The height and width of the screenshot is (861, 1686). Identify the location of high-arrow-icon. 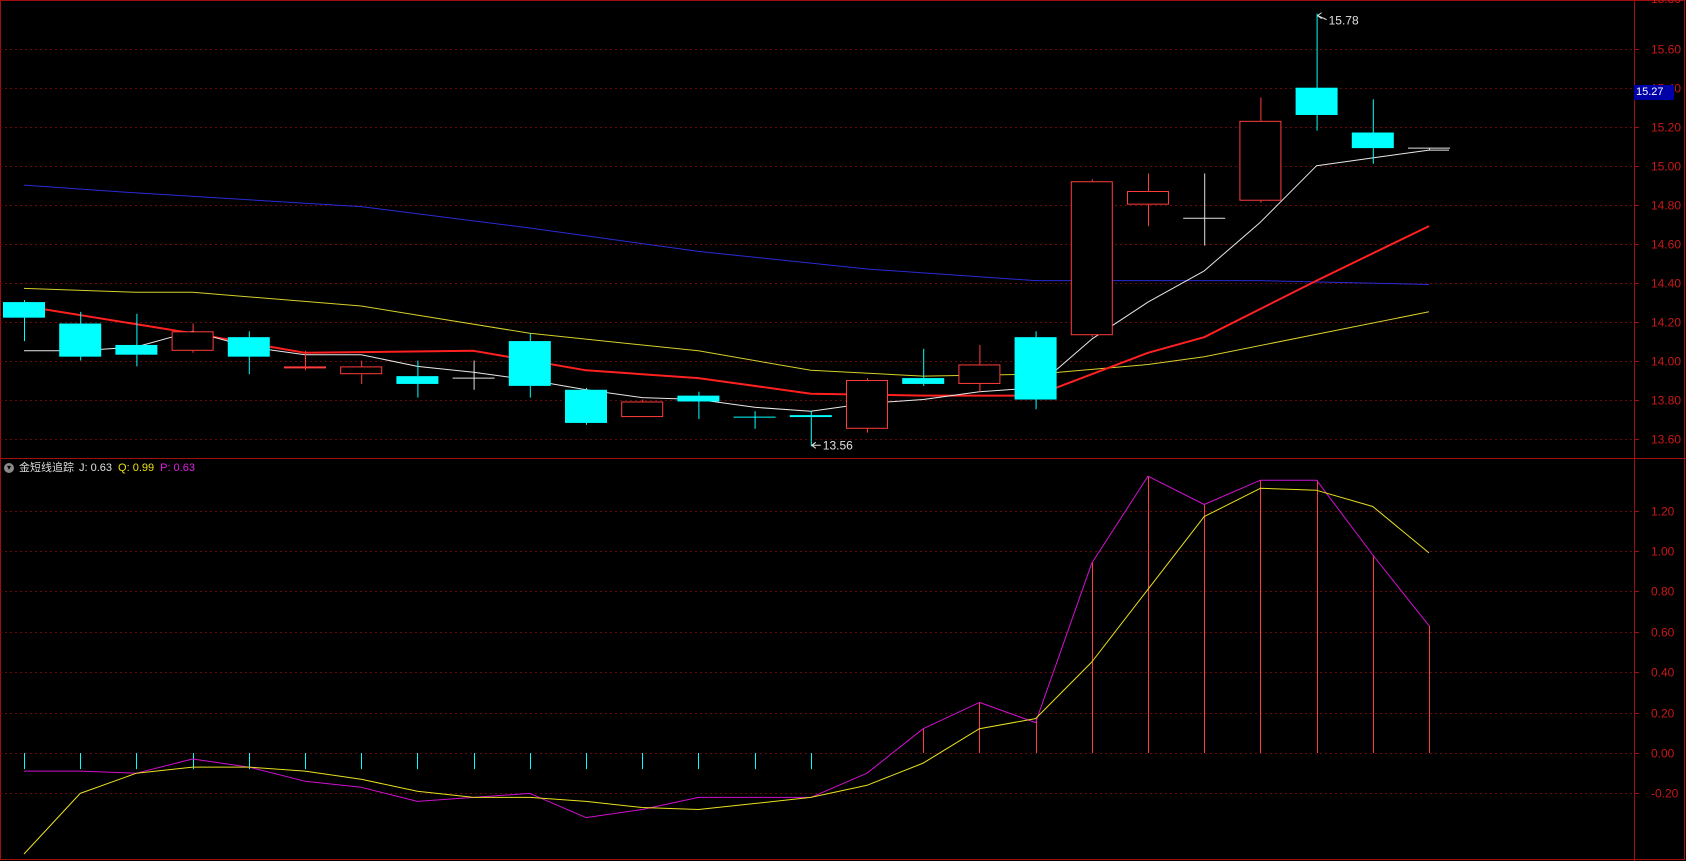
(1322, 16).